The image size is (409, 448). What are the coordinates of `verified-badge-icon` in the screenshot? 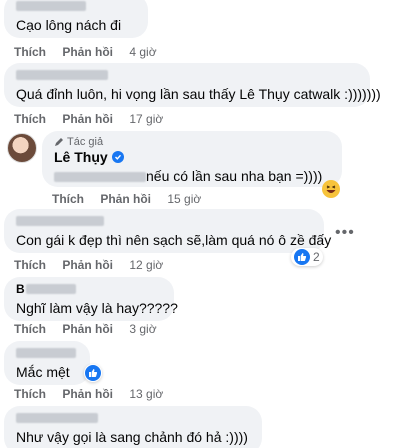 It's located at (117, 157).